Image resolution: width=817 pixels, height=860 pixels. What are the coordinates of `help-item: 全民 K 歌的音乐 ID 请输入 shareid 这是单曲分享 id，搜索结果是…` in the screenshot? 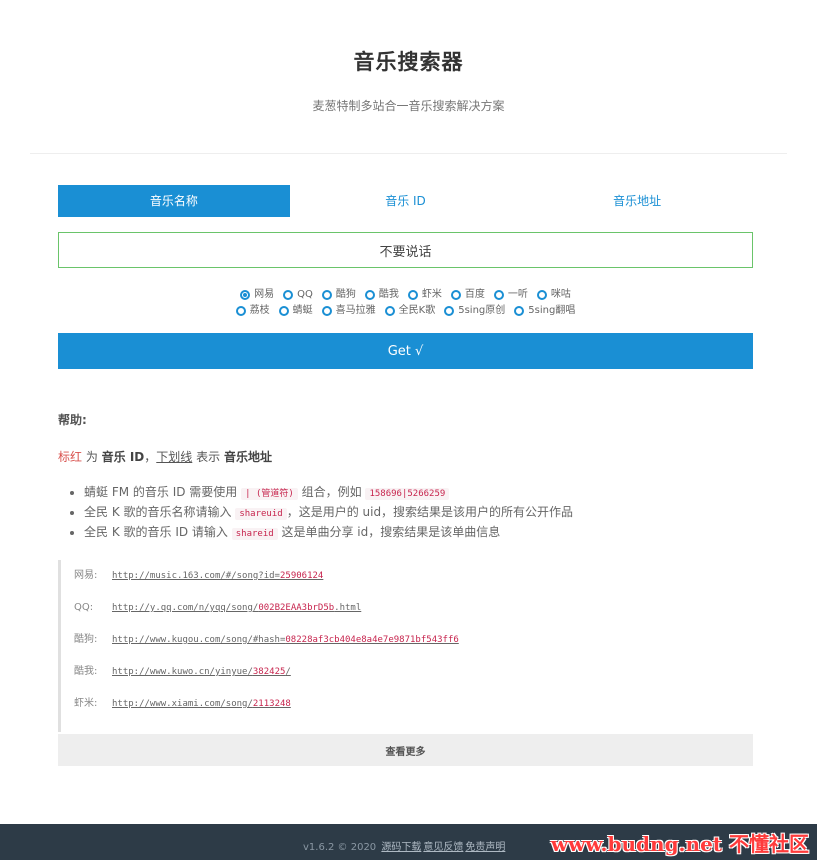 It's located at (418, 533).